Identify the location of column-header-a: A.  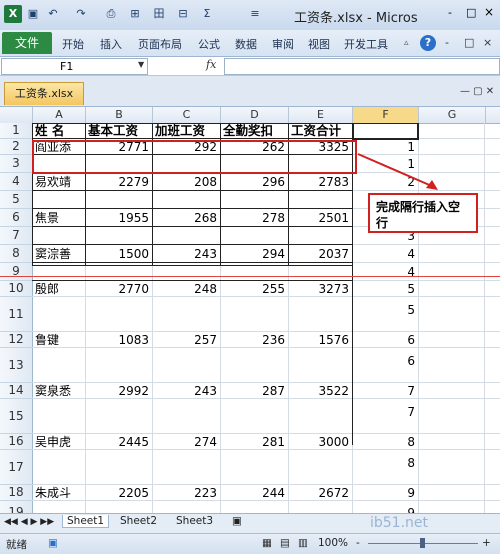
(59, 115).